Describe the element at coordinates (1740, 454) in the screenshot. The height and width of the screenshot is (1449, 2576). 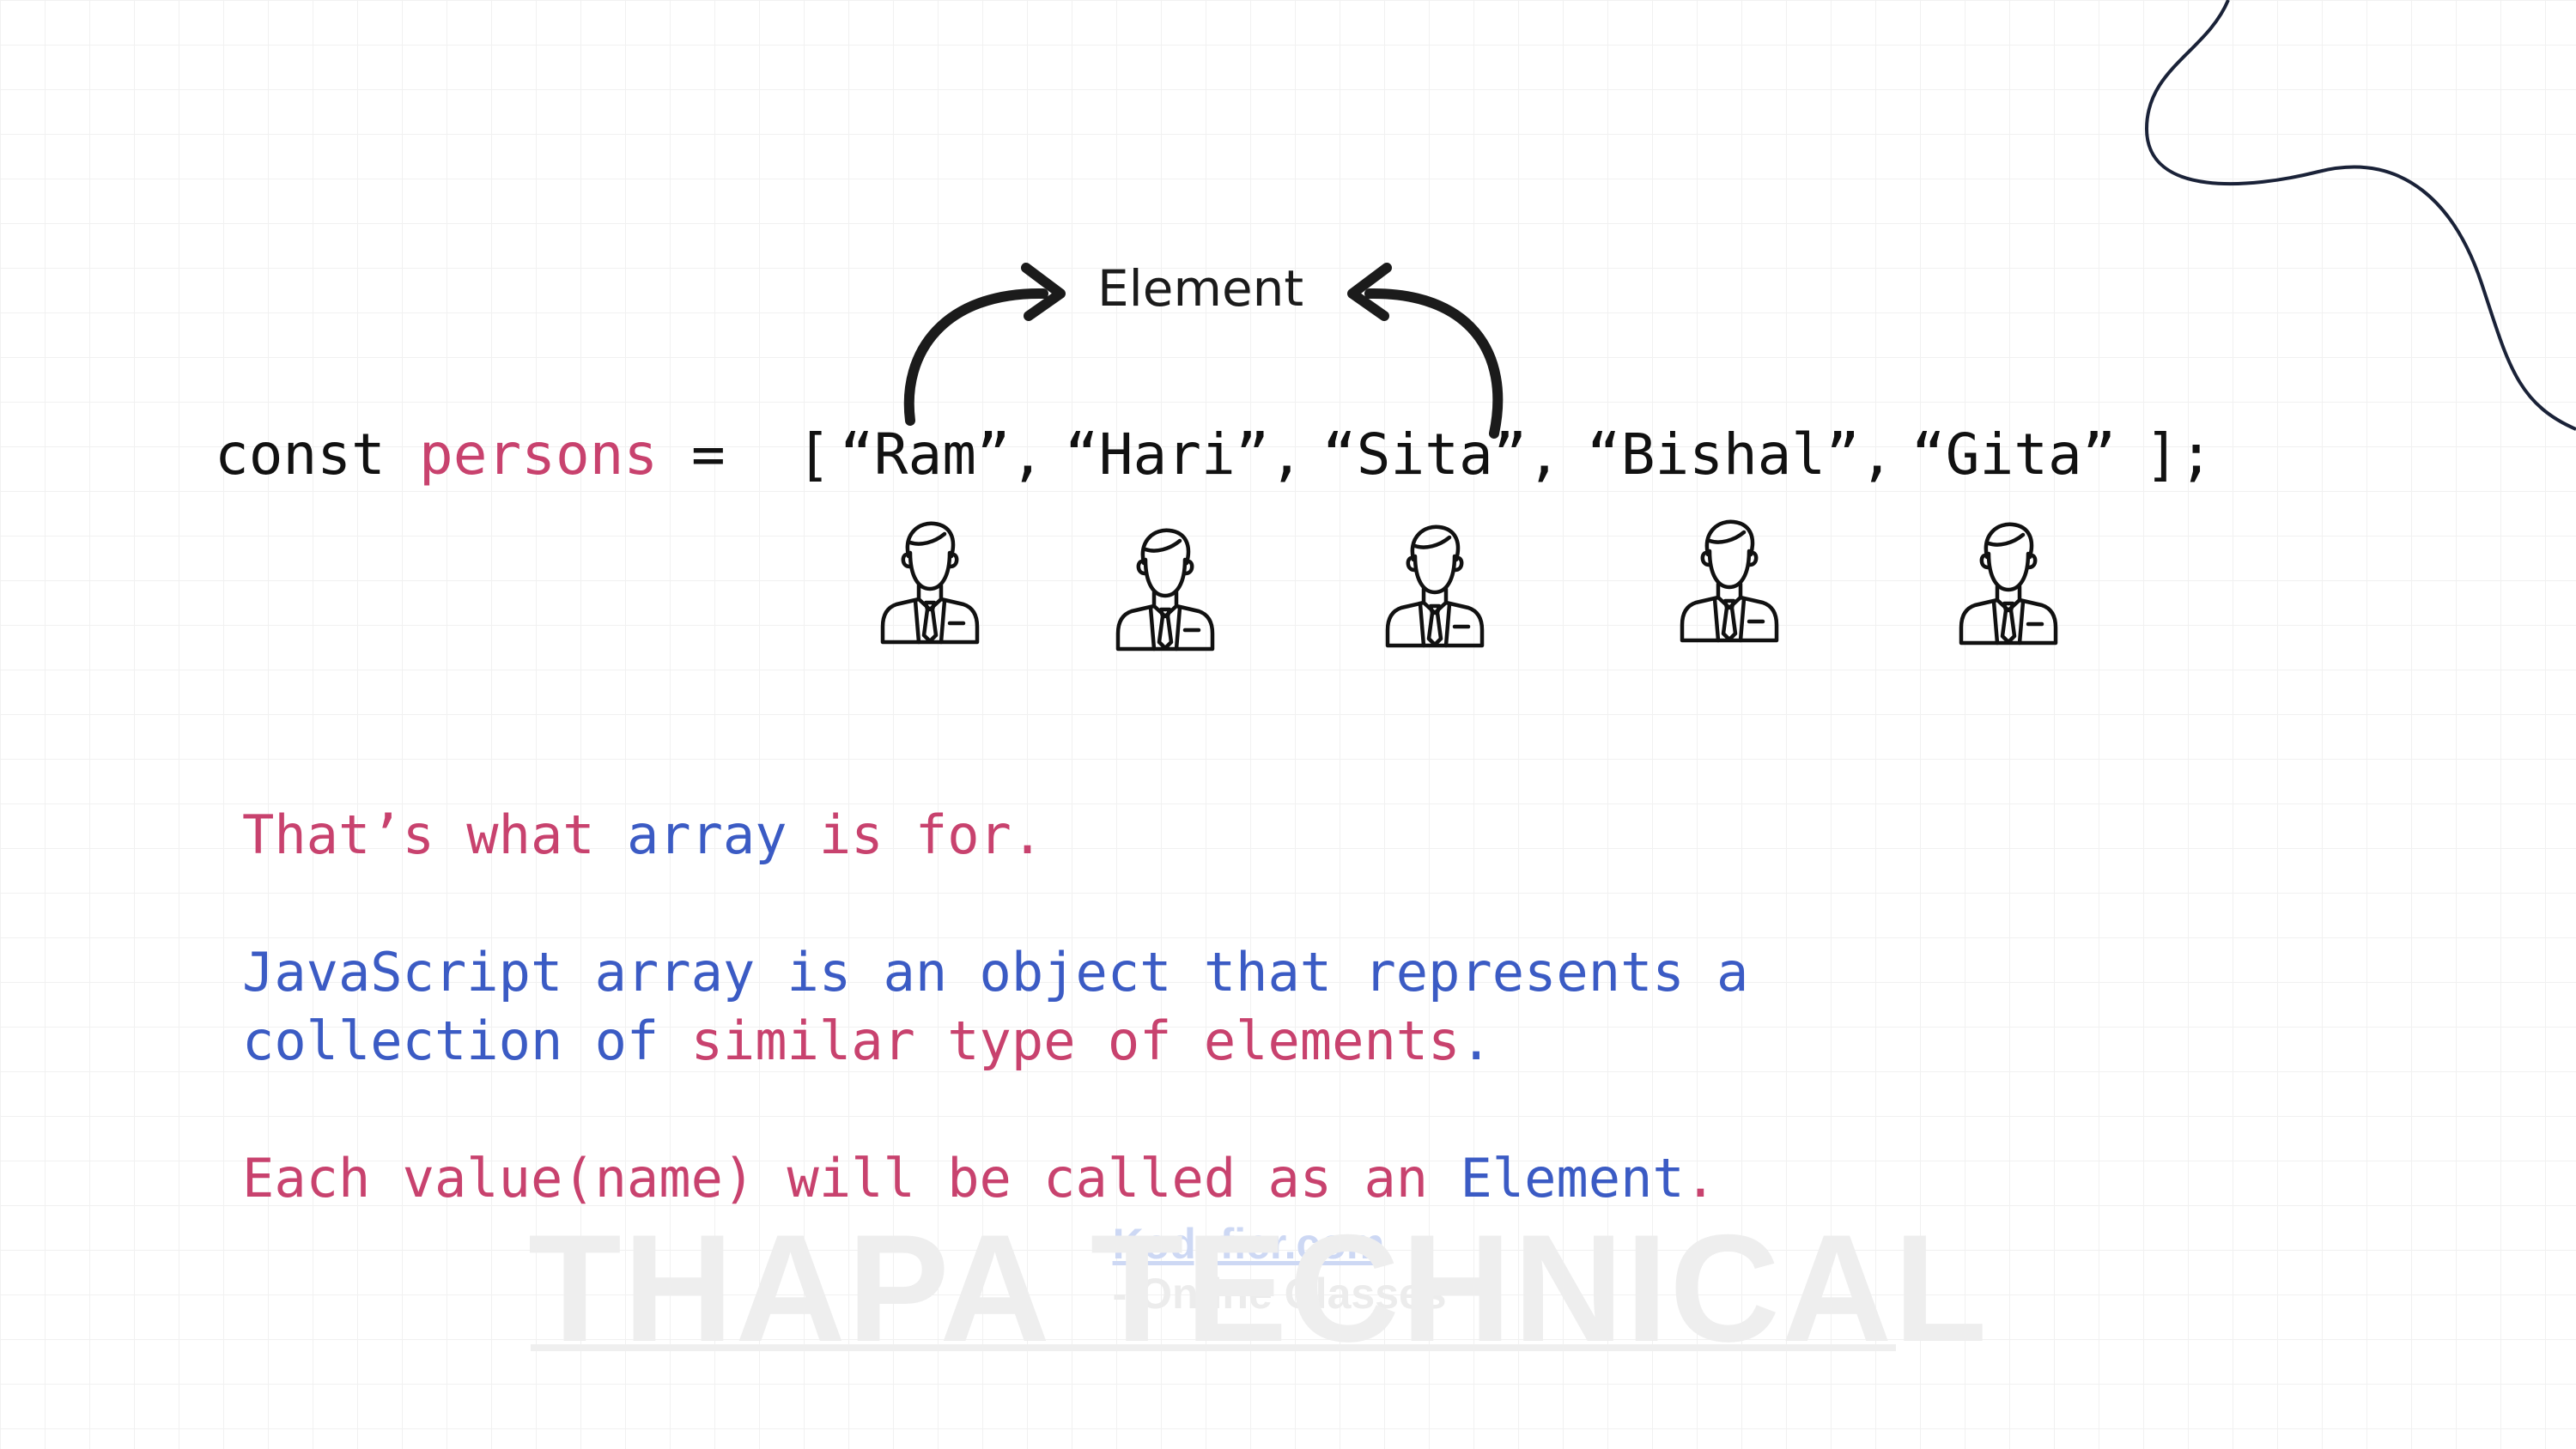
I see `array-item-bishal: “Bishal”,` at that location.